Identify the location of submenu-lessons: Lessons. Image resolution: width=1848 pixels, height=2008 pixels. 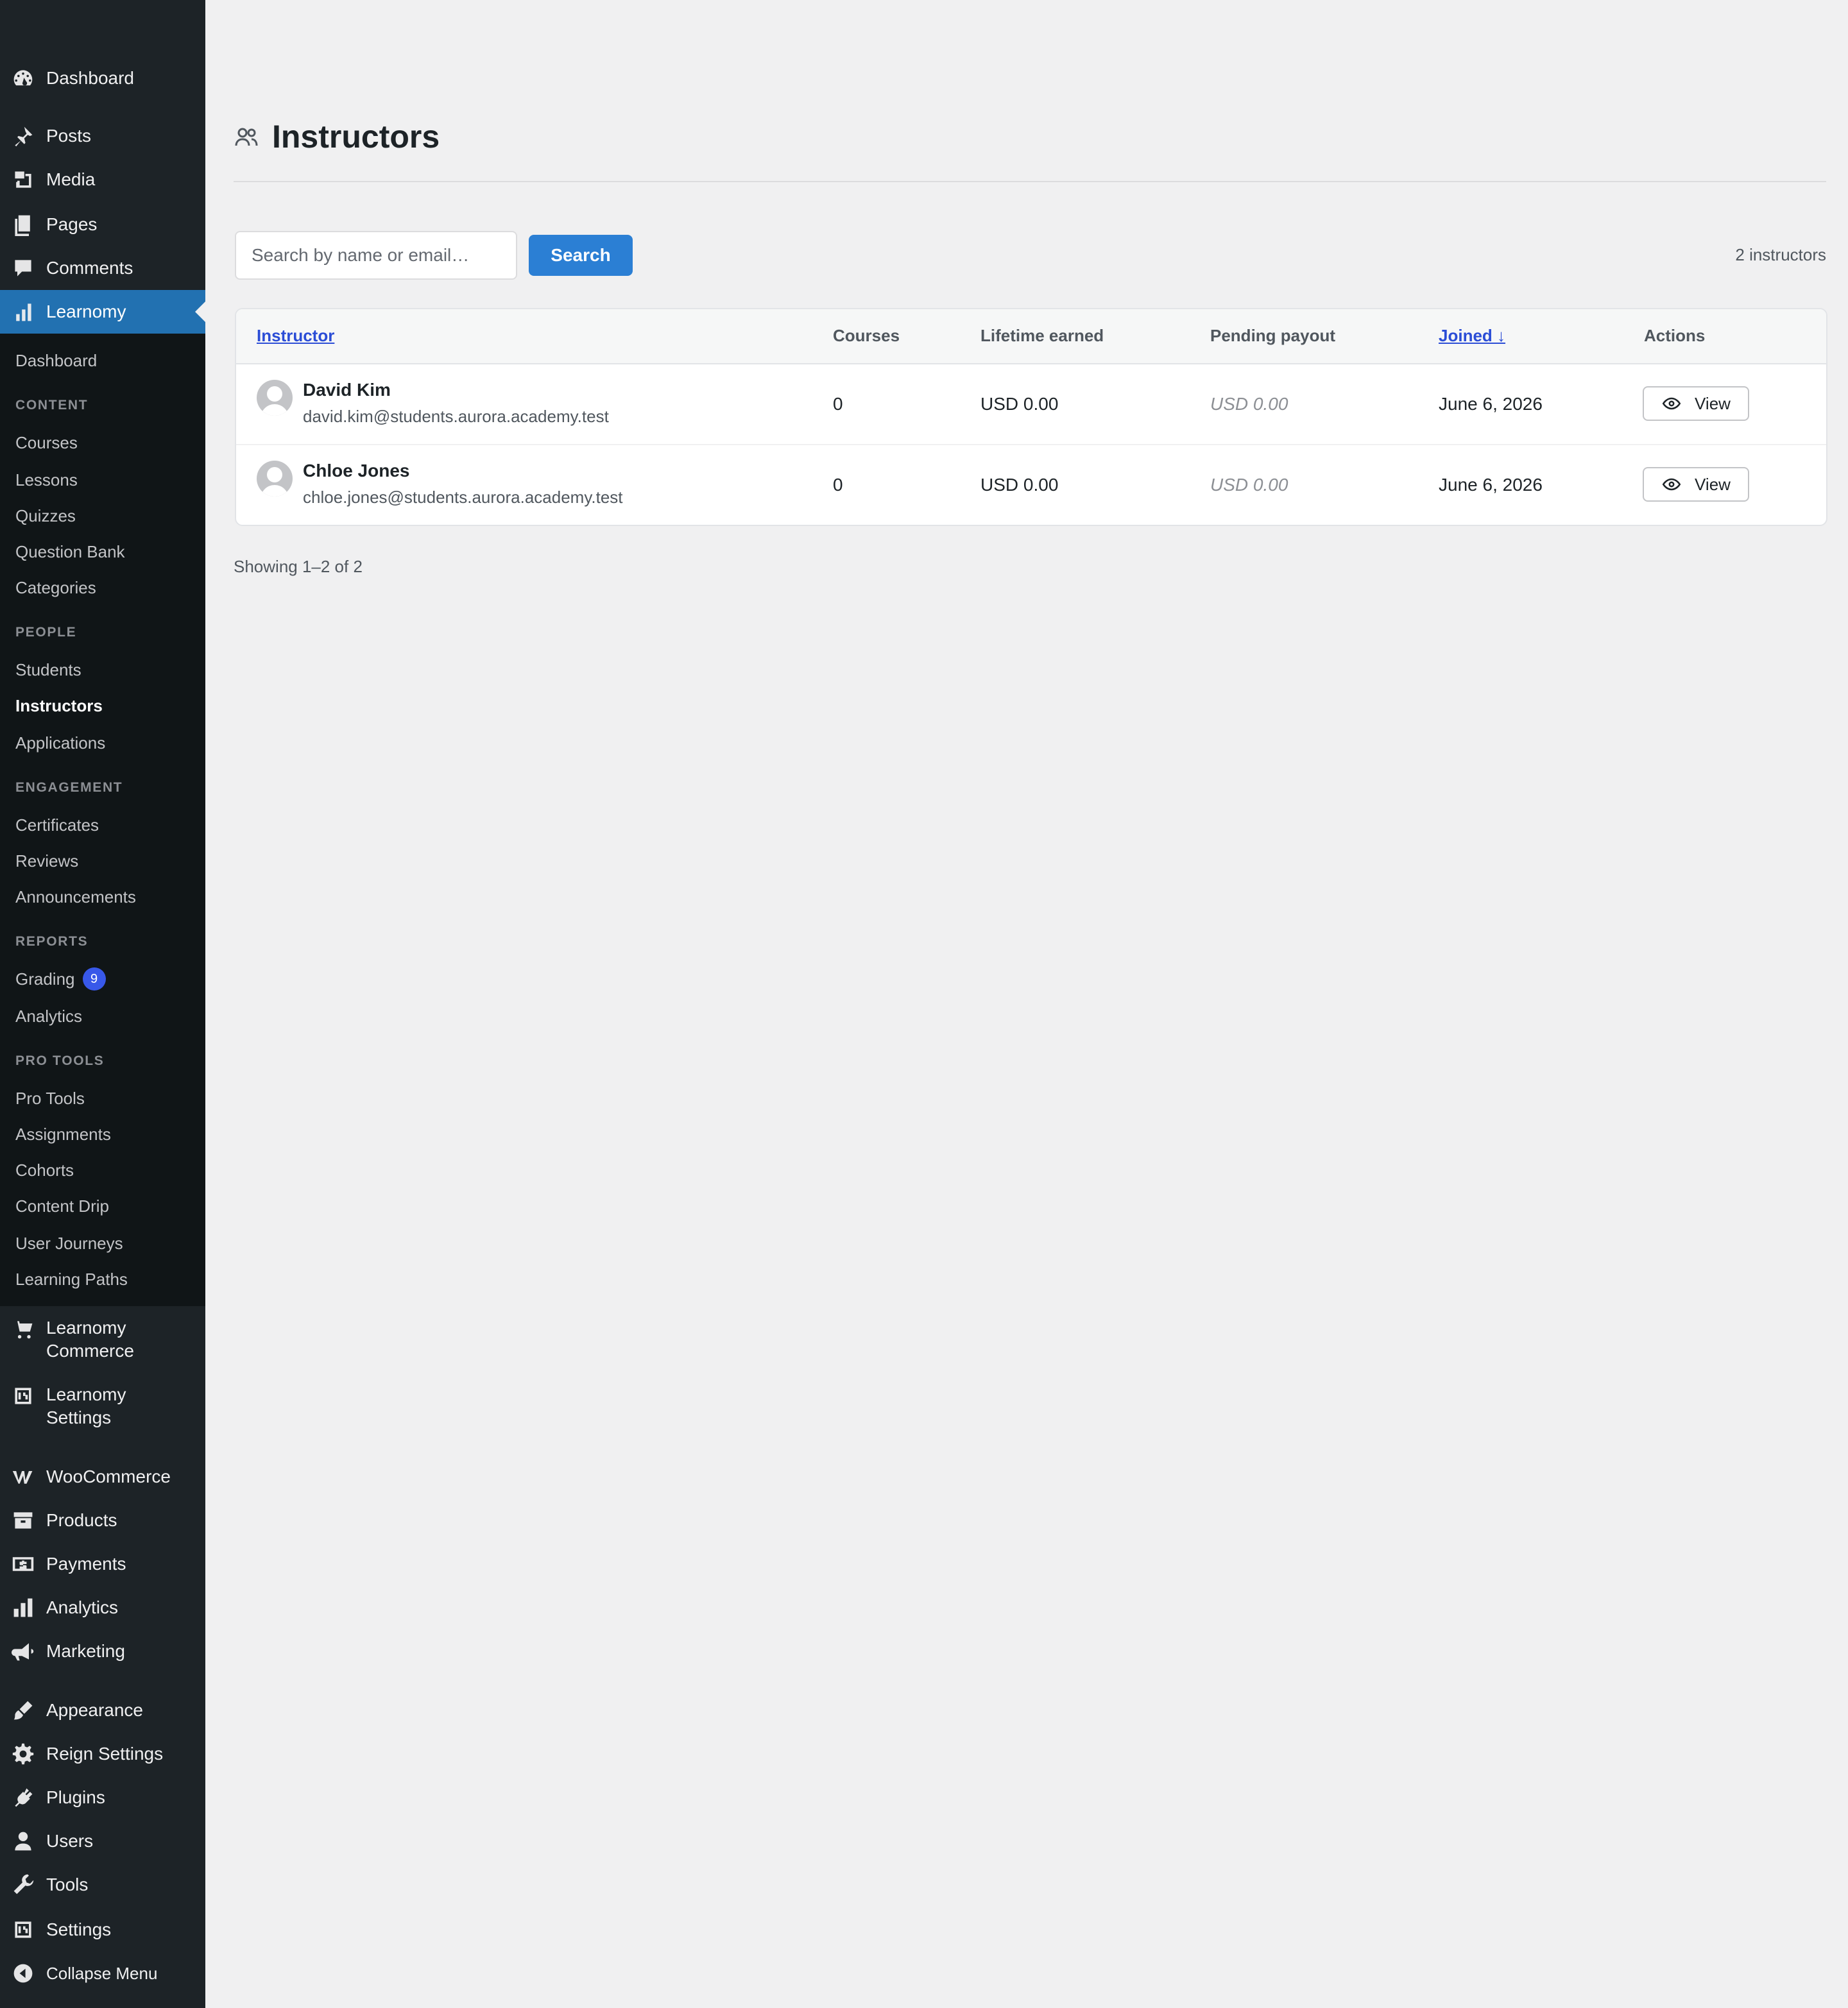
(46, 480).